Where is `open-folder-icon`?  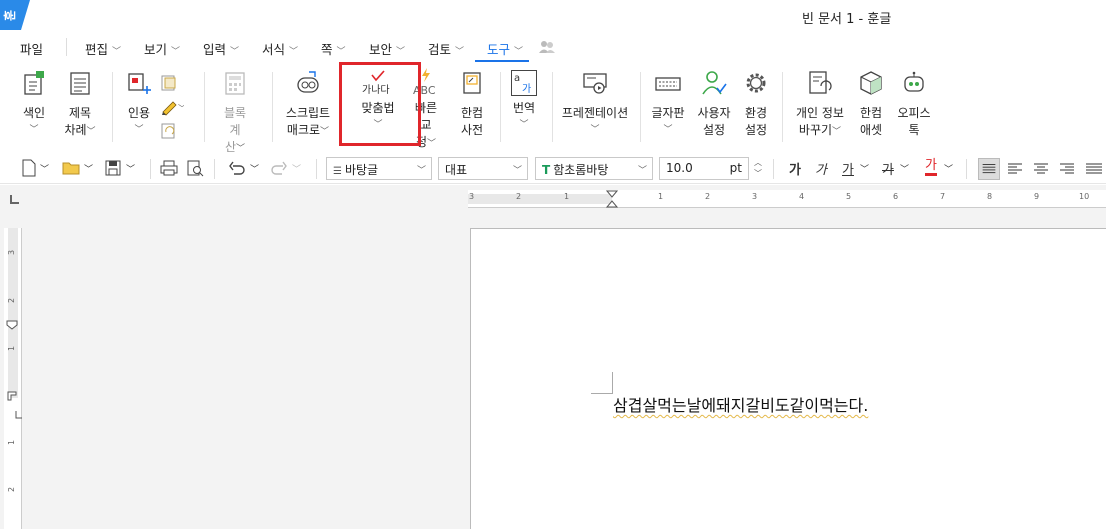 open-folder-icon is located at coordinates (71, 168).